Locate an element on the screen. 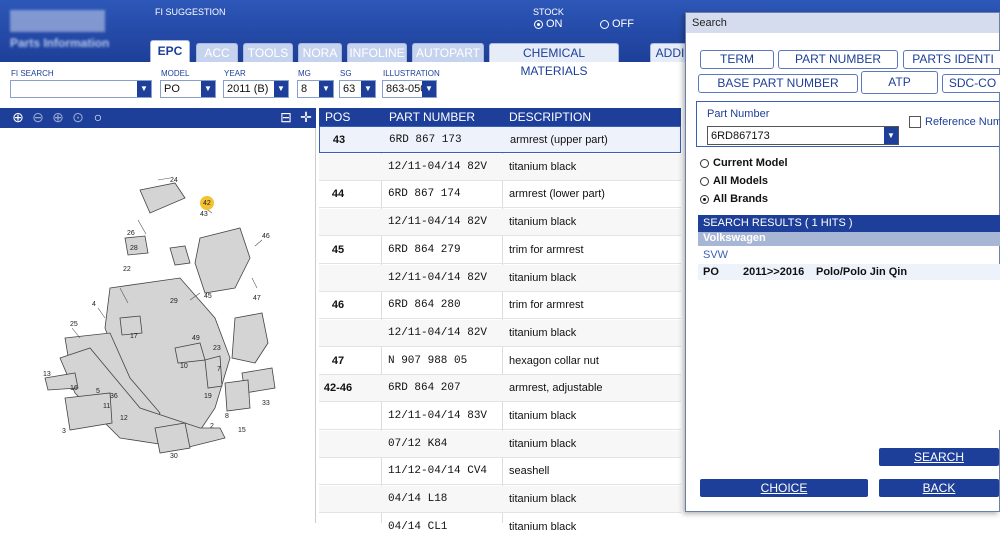  tab-infoline: INFOLINE is located at coordinates (377, 52).